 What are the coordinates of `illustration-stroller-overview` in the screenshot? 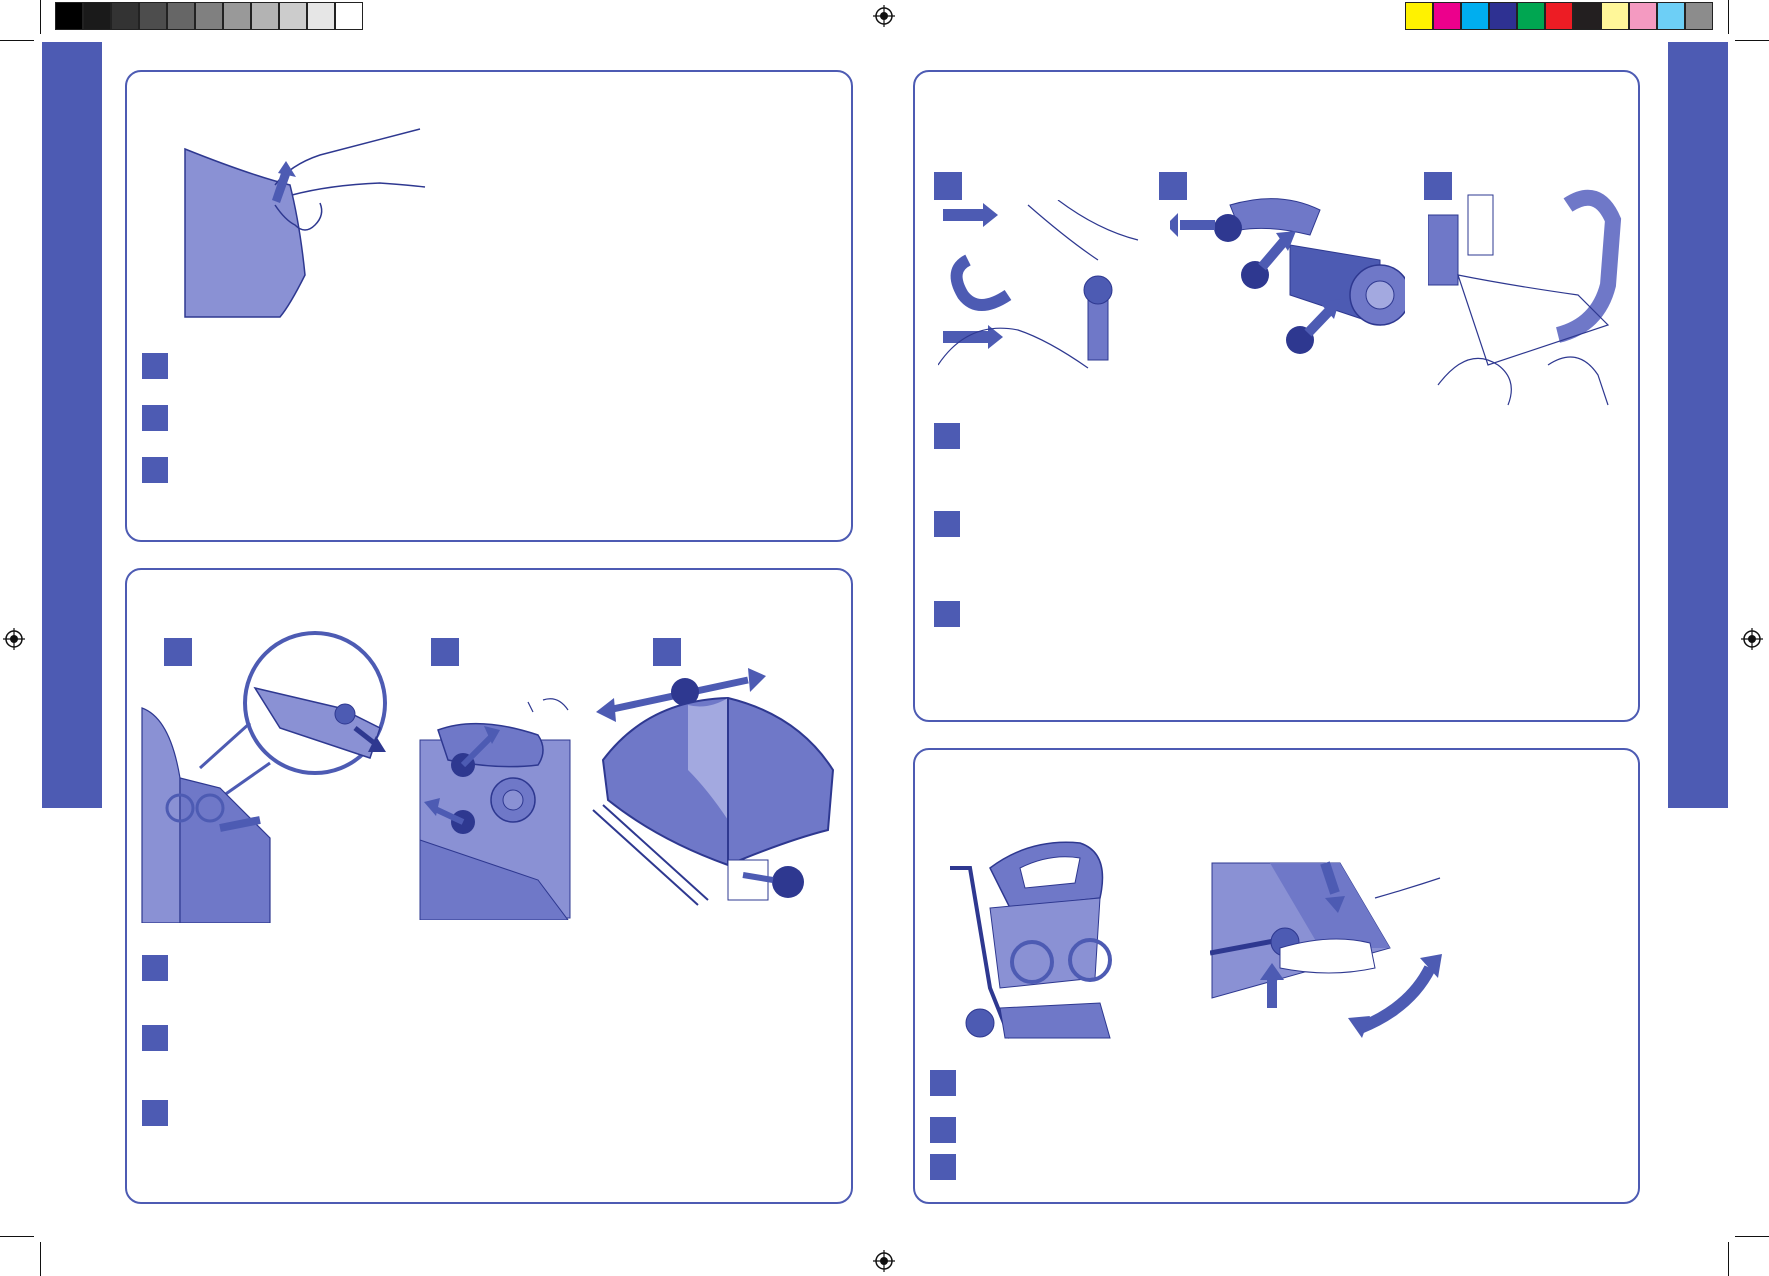 It's located at (1035, 939).